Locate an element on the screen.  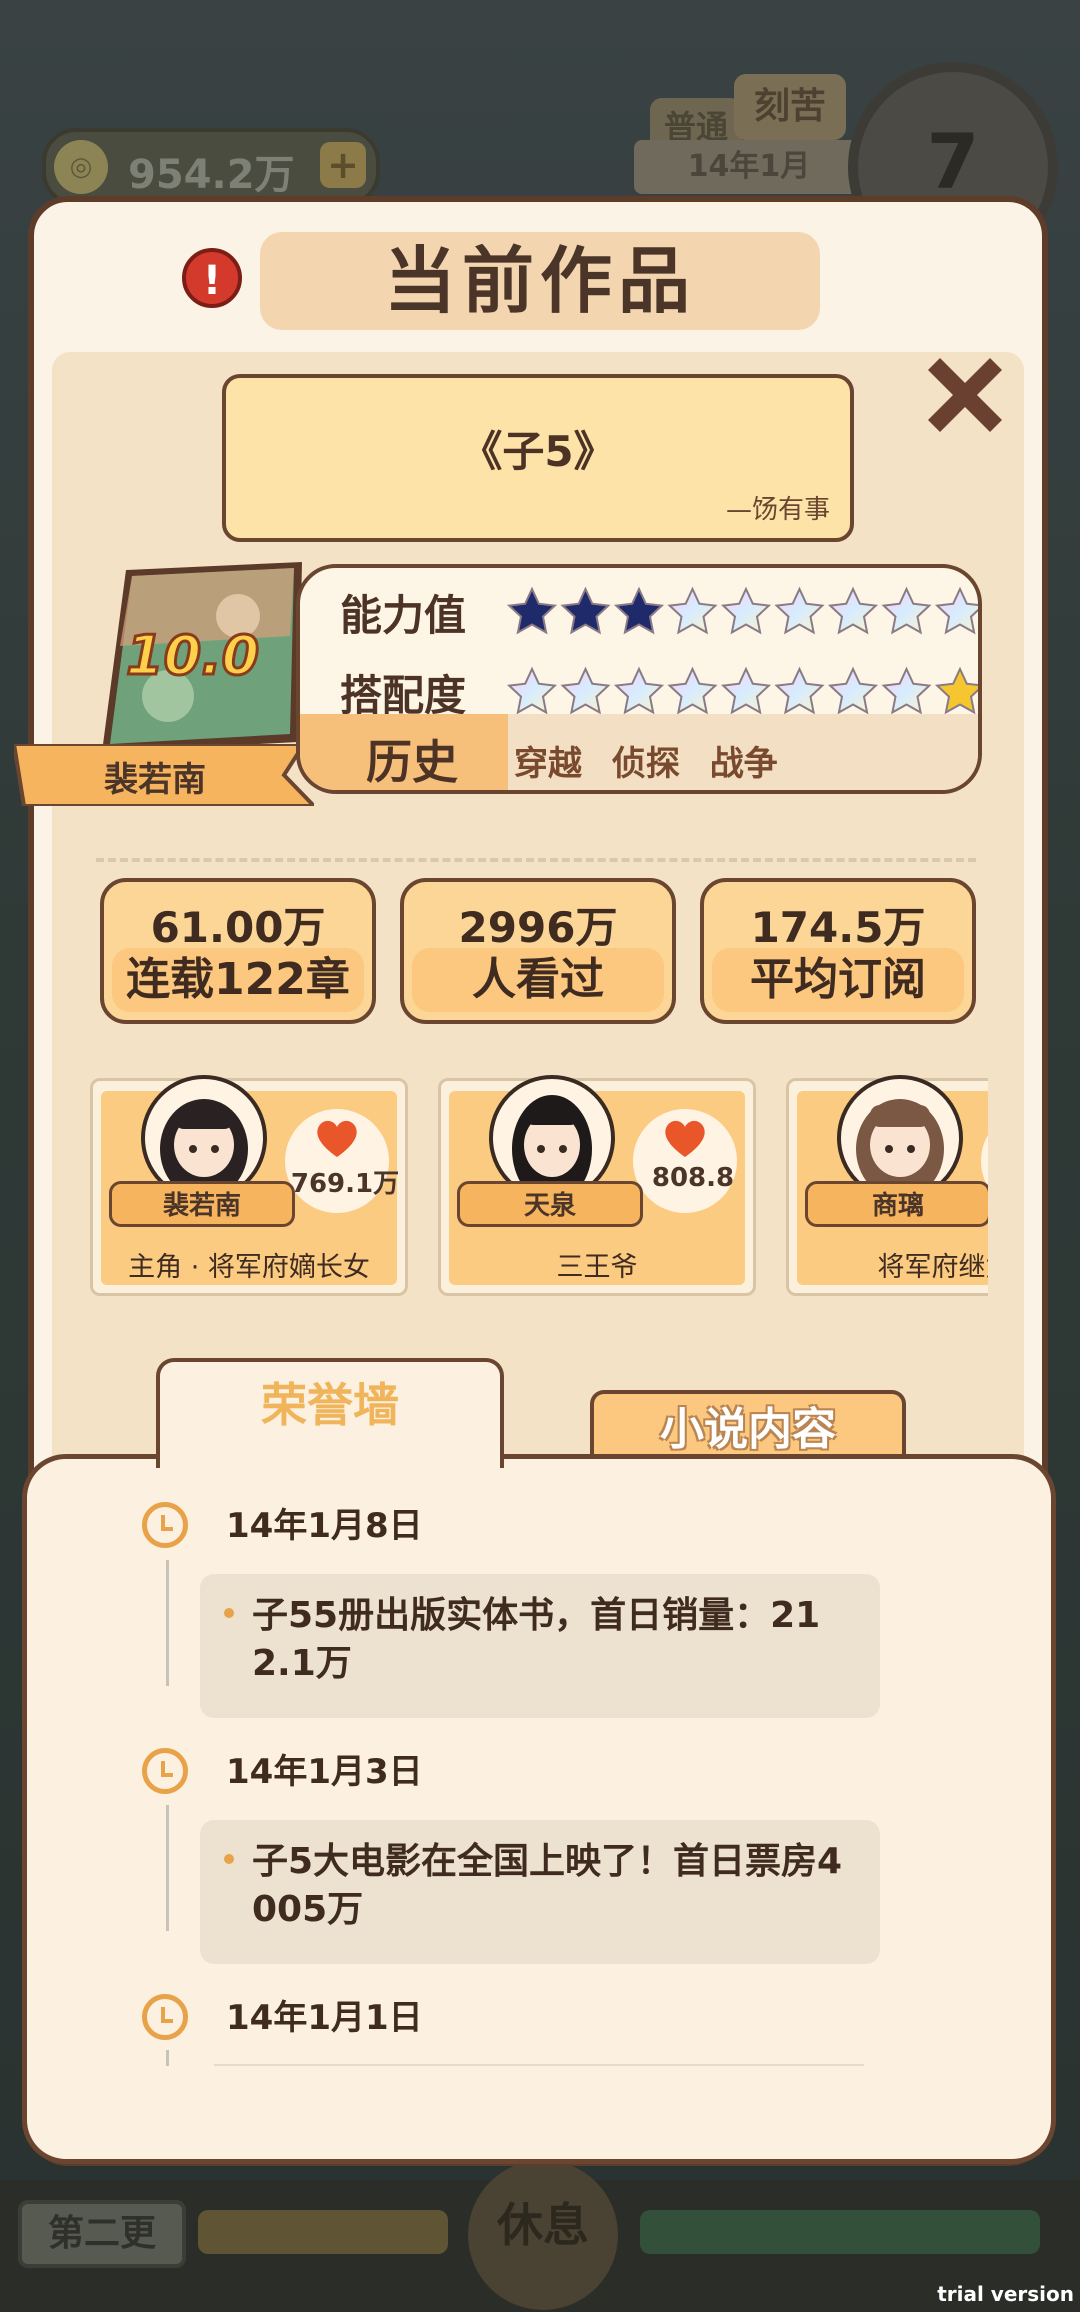
affection-value: 808.8 is located at coordinates (693, 1178).